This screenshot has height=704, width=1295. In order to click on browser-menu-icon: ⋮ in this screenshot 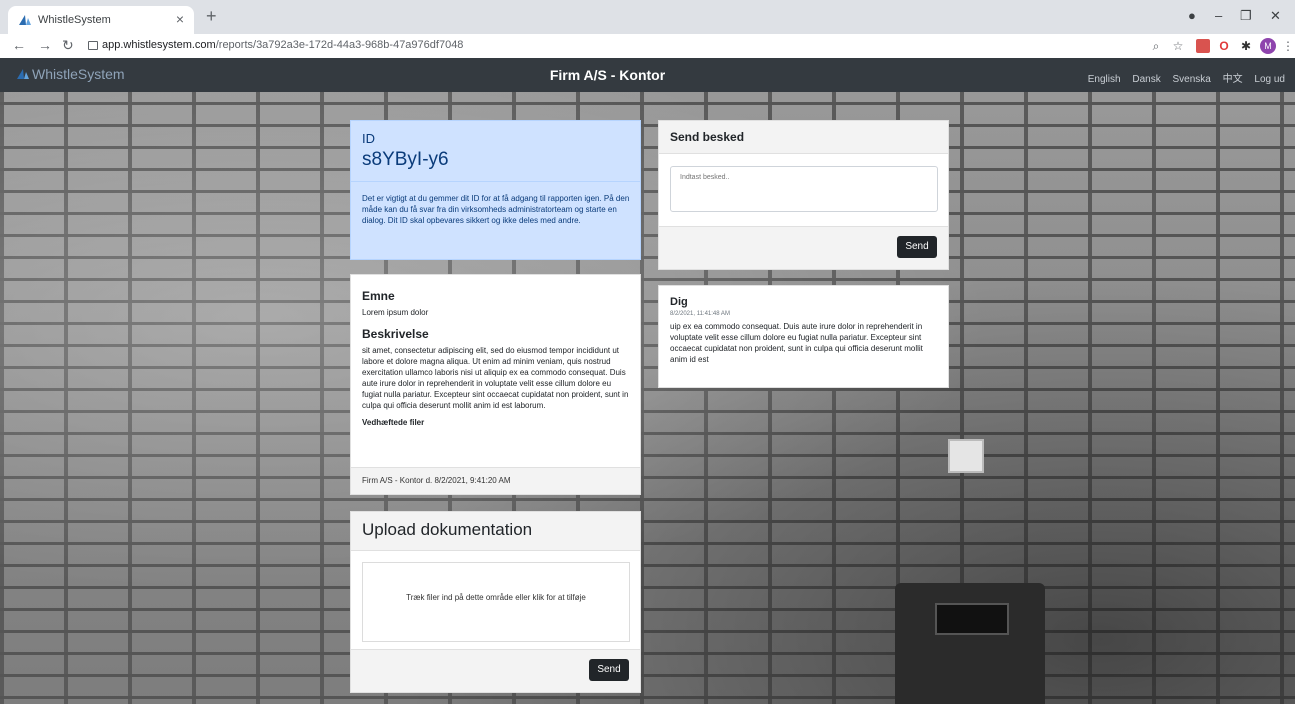, I will do `click(1287, 46)`.